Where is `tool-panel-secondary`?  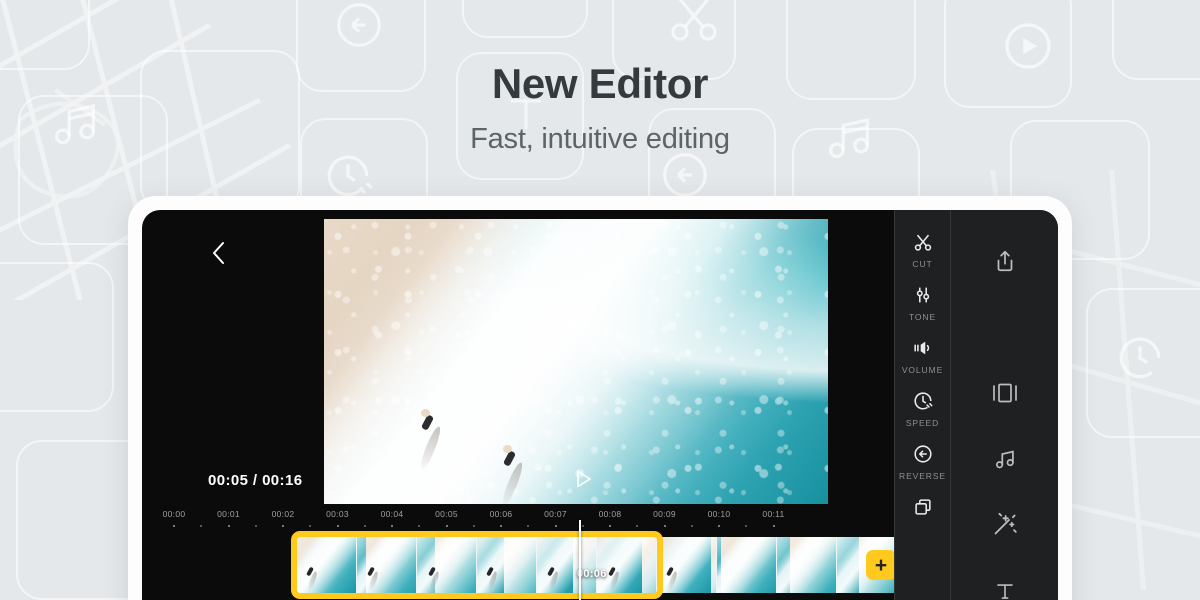
tool-panel-secondary is located at coordinates (1004, 405).